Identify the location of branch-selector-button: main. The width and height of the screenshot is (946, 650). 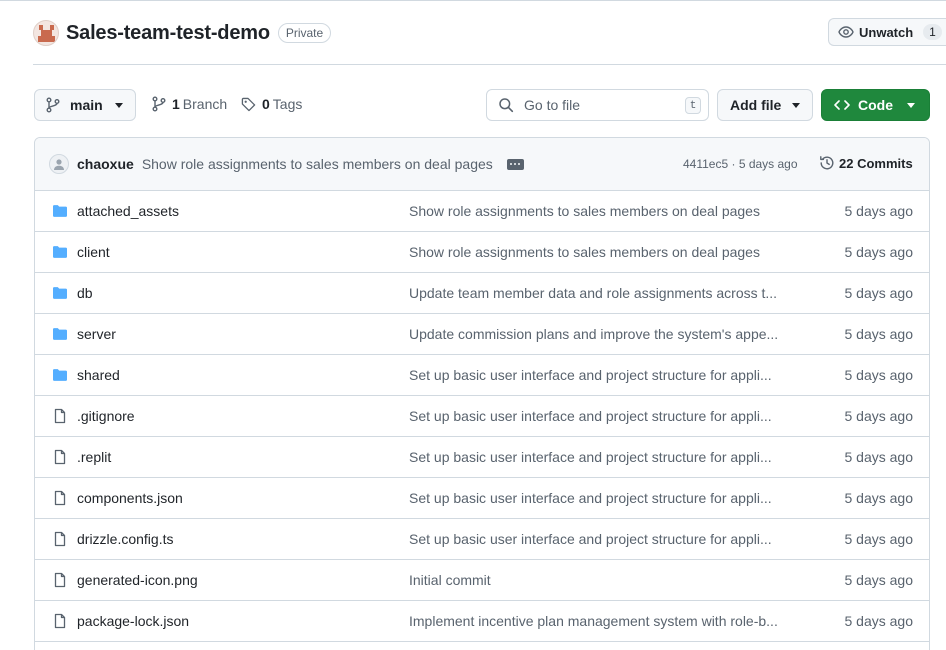
(85, 105).